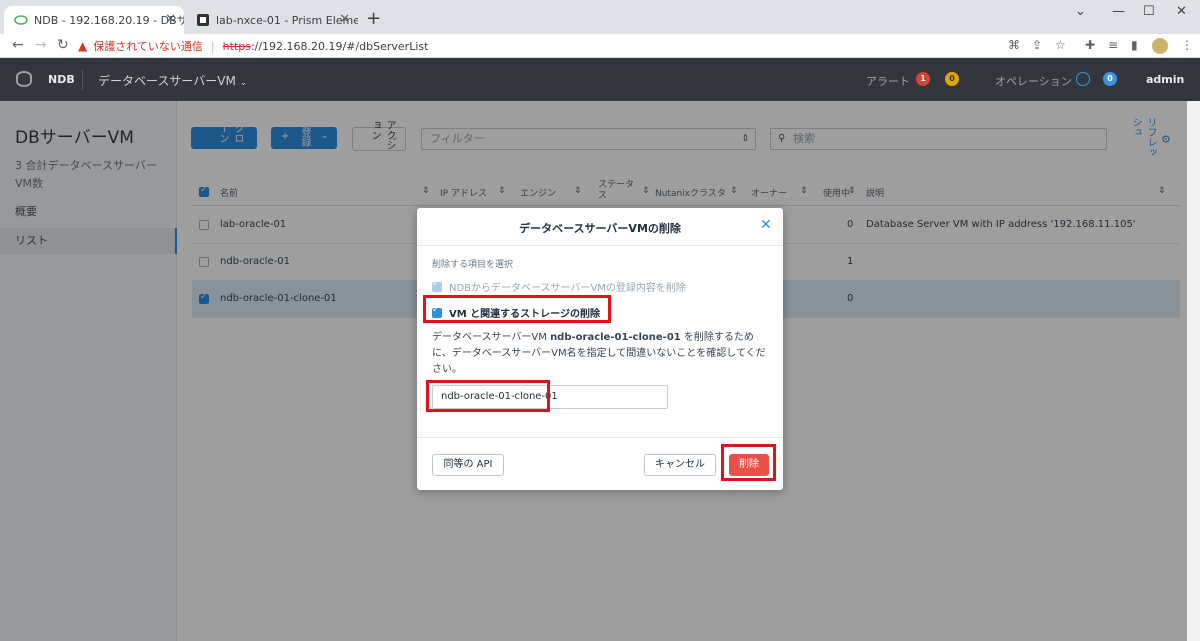 Image resolution: width=1200 pixels, height=641 pixels. What do you see at coordinates (63, 45) in the screenshot?
I see `reload-icon: ↻` at bounding box center [63, 45].